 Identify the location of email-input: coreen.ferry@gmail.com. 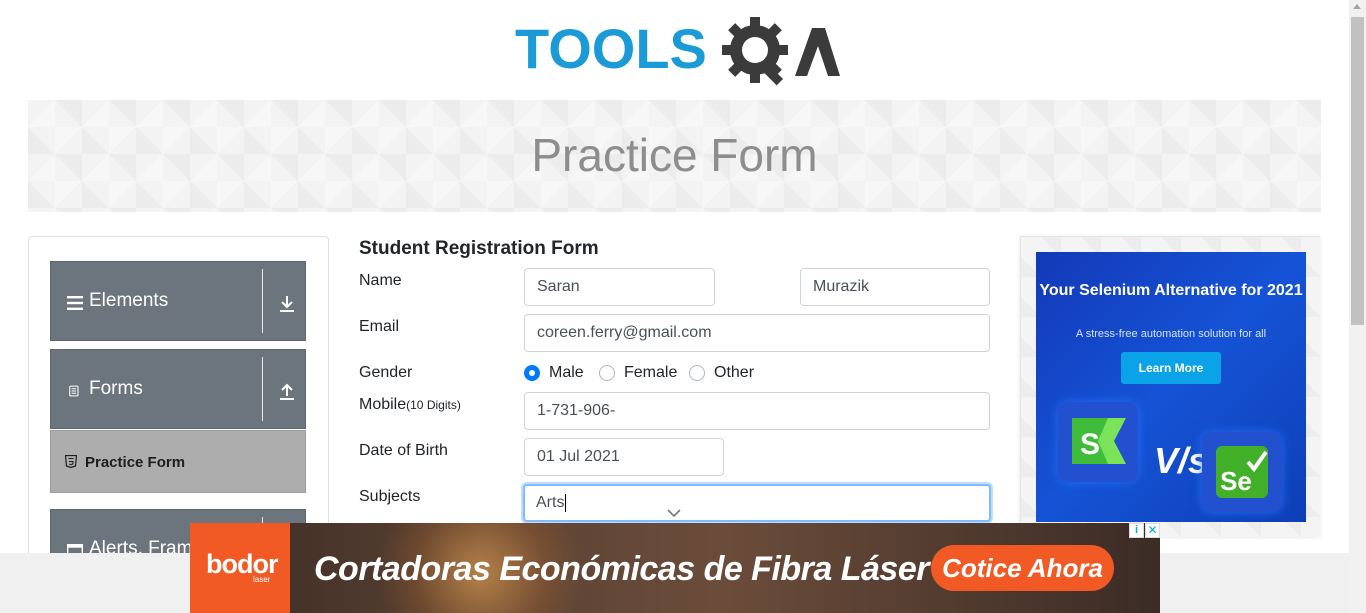
(757, 333).